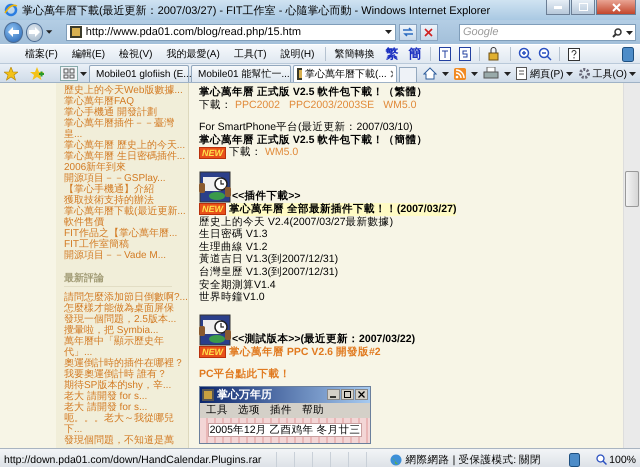 The width and height of the screenshot is (640, 467). Describe the element at coordinates (126, 167) in the screenshot. I see `article-link: 2006新年到來` at that location.